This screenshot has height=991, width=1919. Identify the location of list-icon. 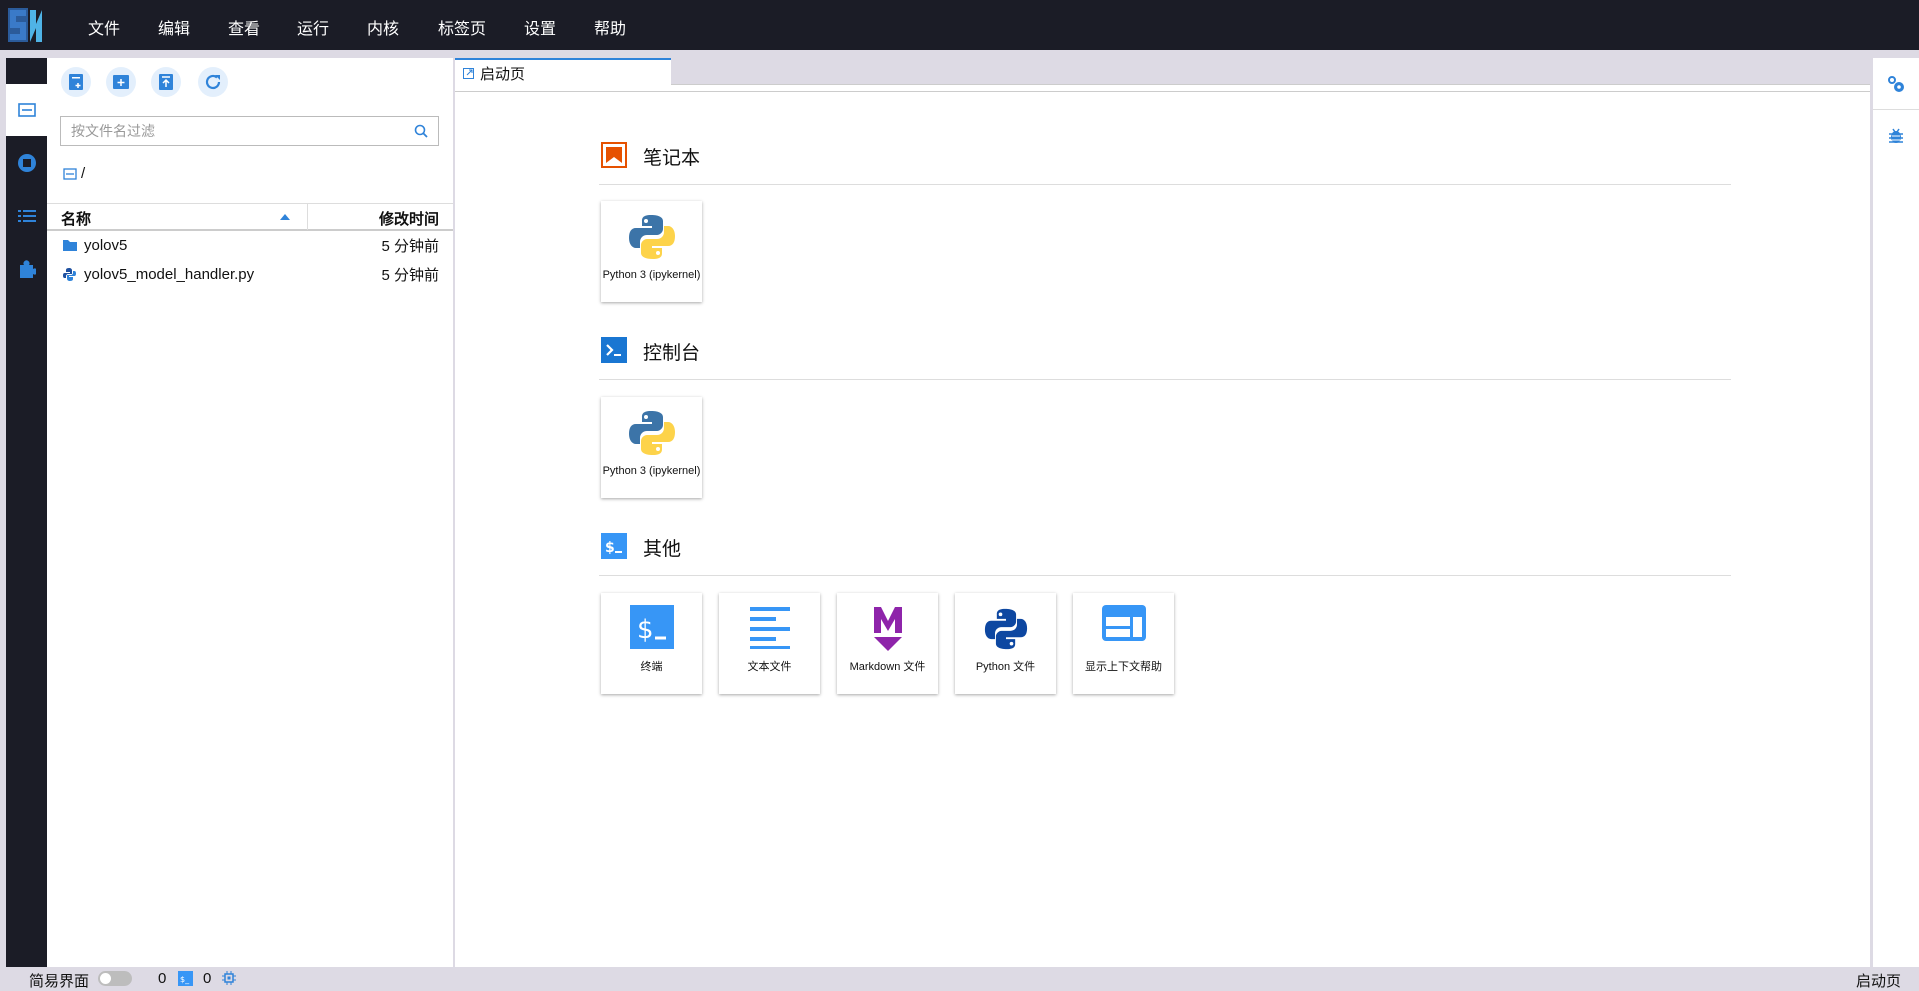
(26, 216).